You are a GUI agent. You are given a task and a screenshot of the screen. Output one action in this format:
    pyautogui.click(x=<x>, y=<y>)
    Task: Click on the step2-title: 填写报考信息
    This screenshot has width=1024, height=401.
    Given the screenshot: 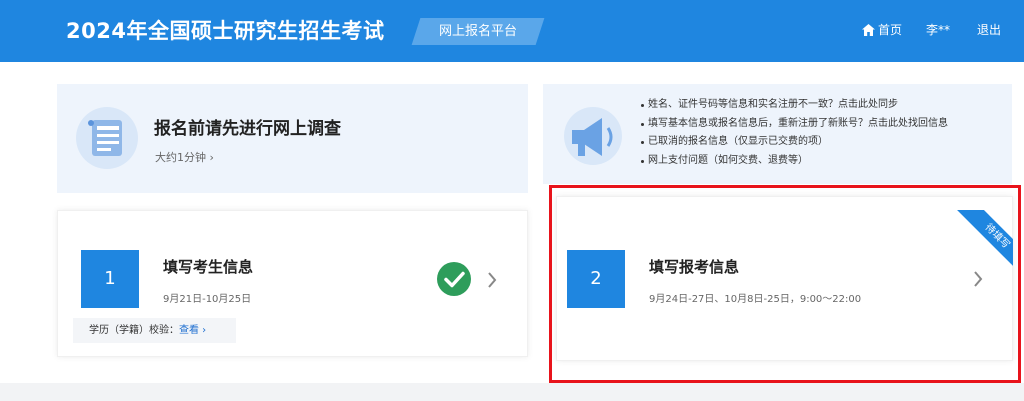 What is the action you would take?
    pyautogui.click(x=694, y=266)
    